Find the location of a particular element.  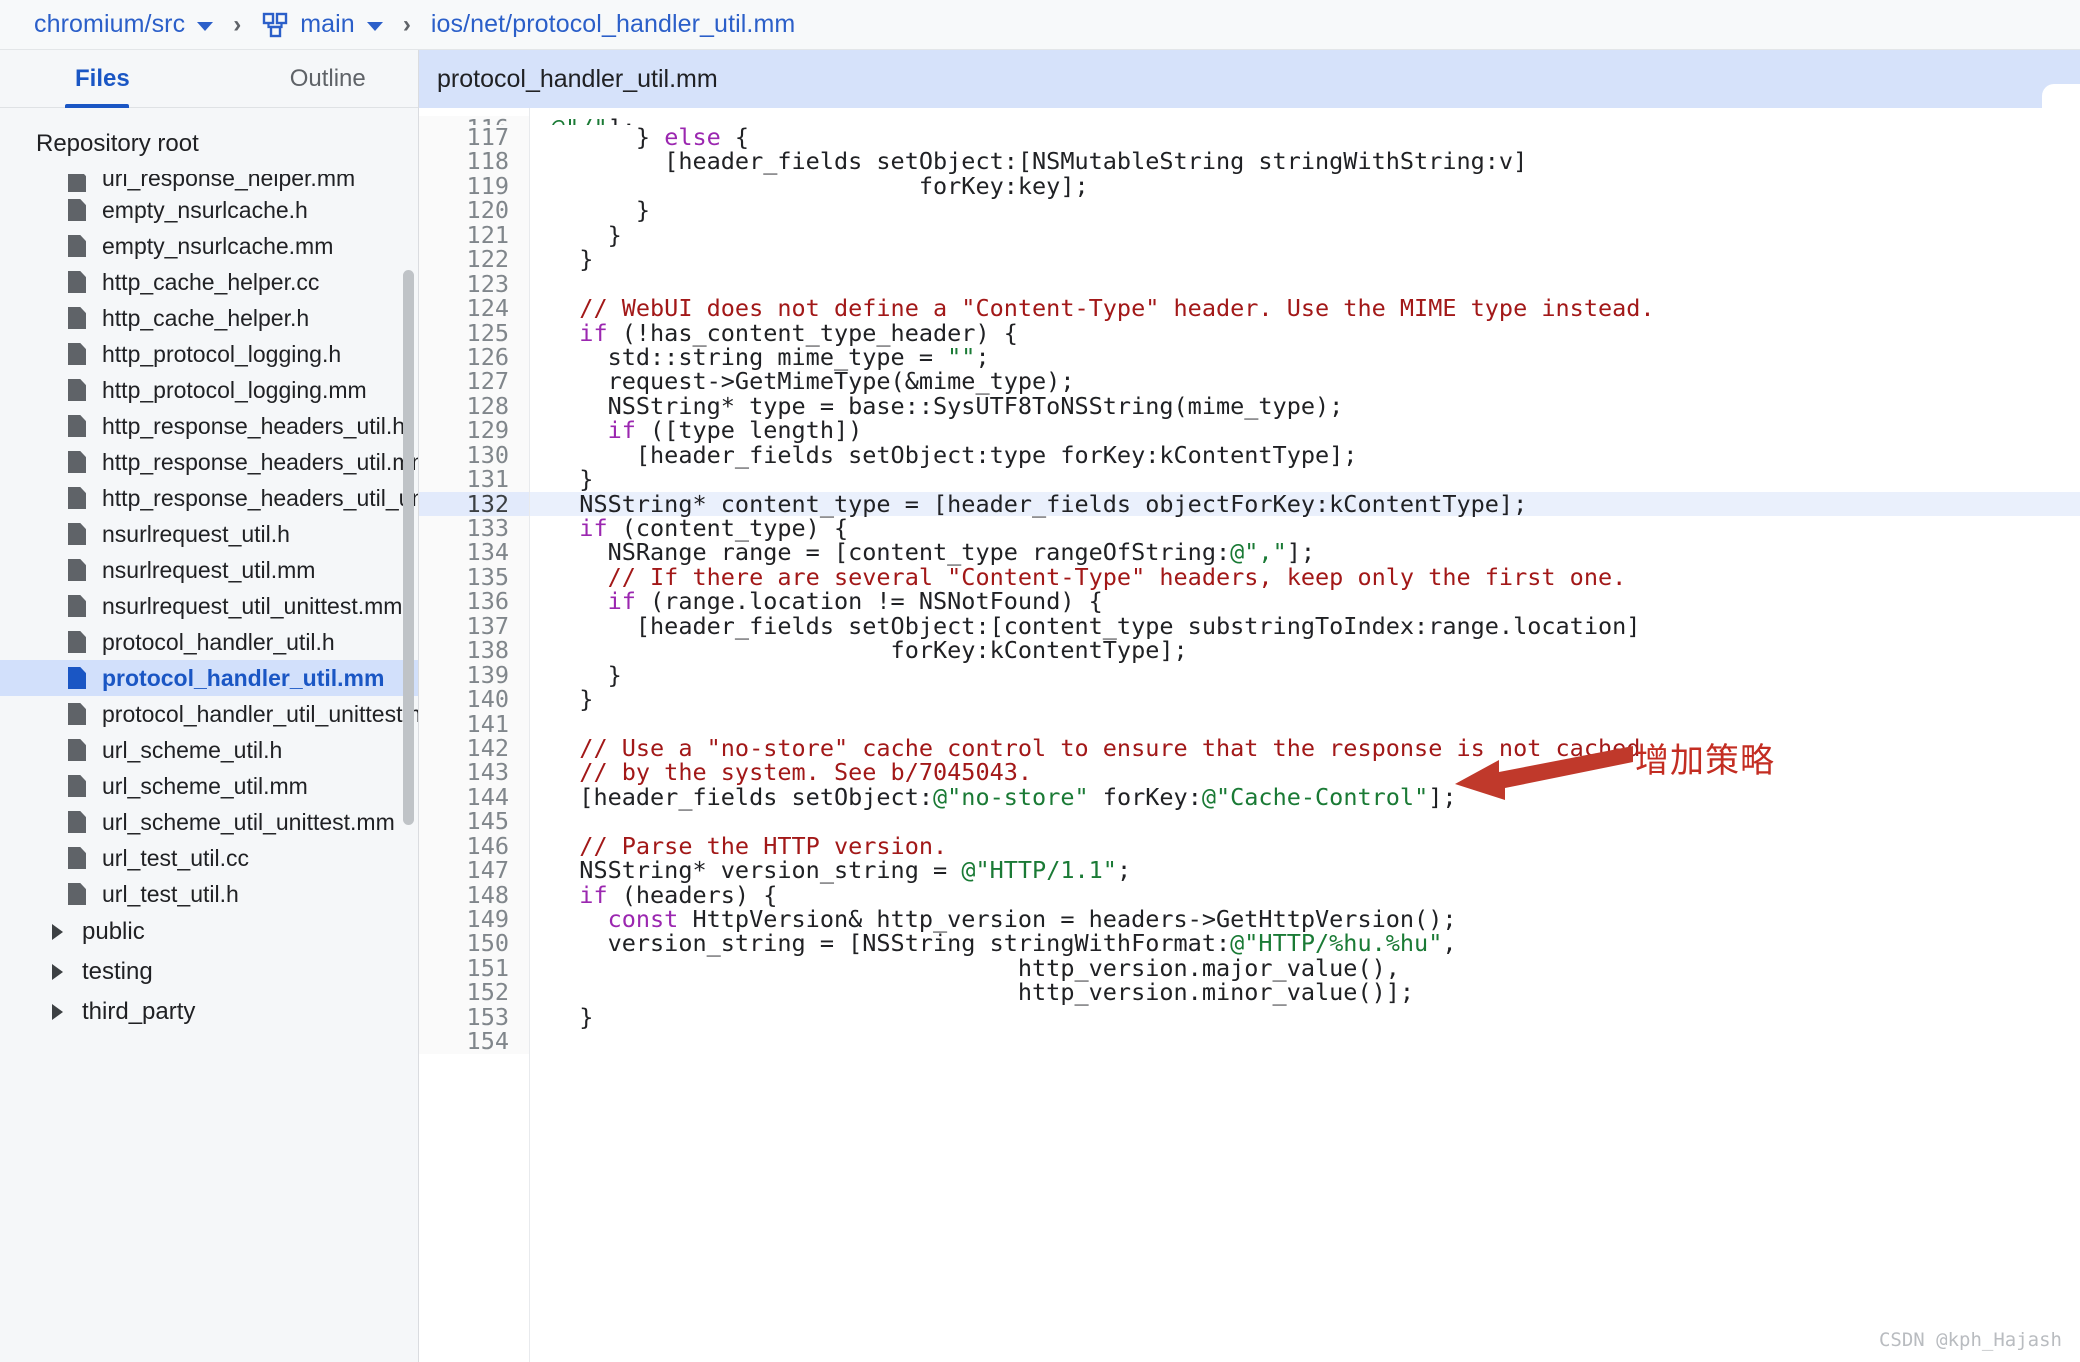

code-line: 125 if (!has_content_type_header) { is located at coordinates (1249, 332).